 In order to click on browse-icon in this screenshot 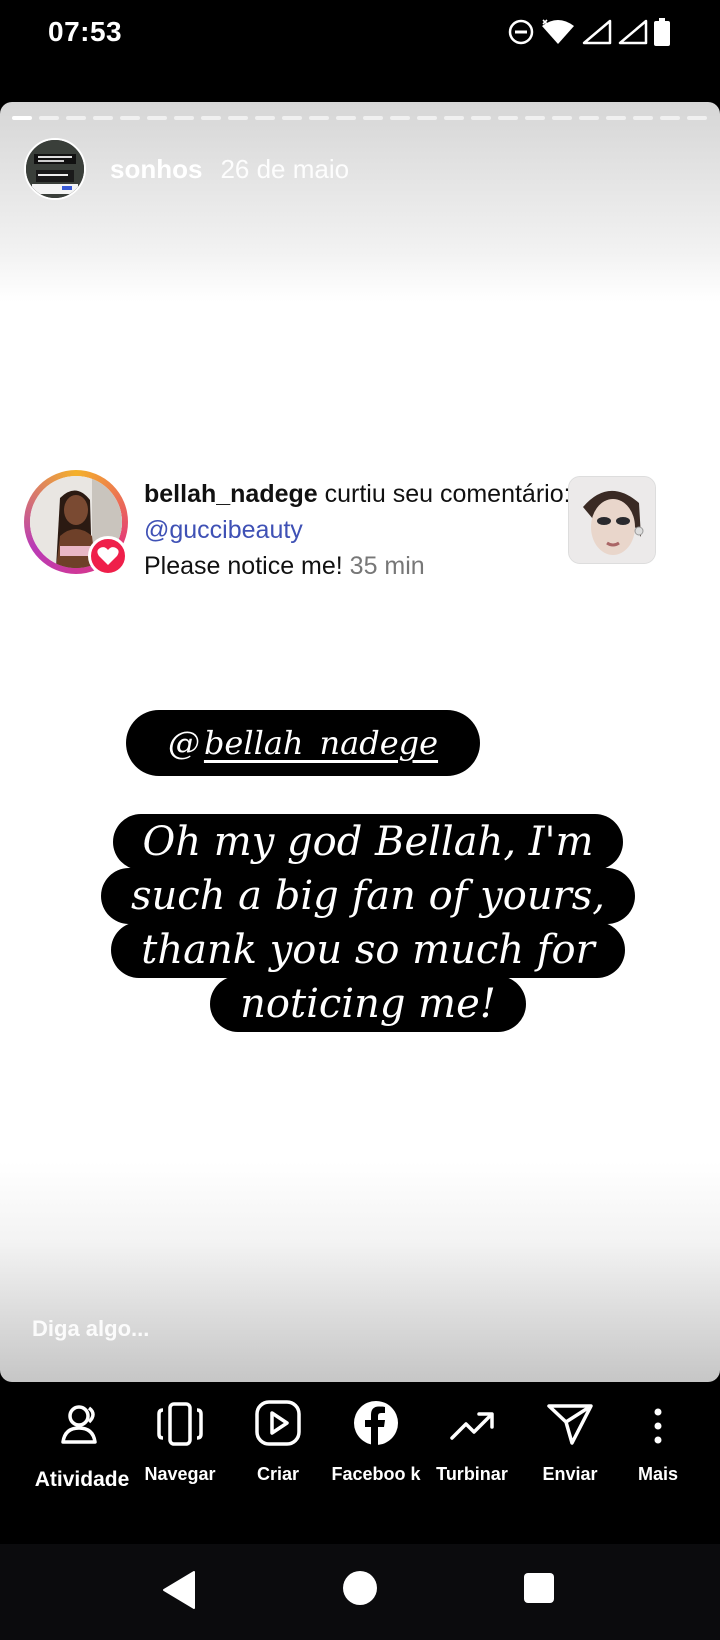, I will do `click(180, 1424)`.